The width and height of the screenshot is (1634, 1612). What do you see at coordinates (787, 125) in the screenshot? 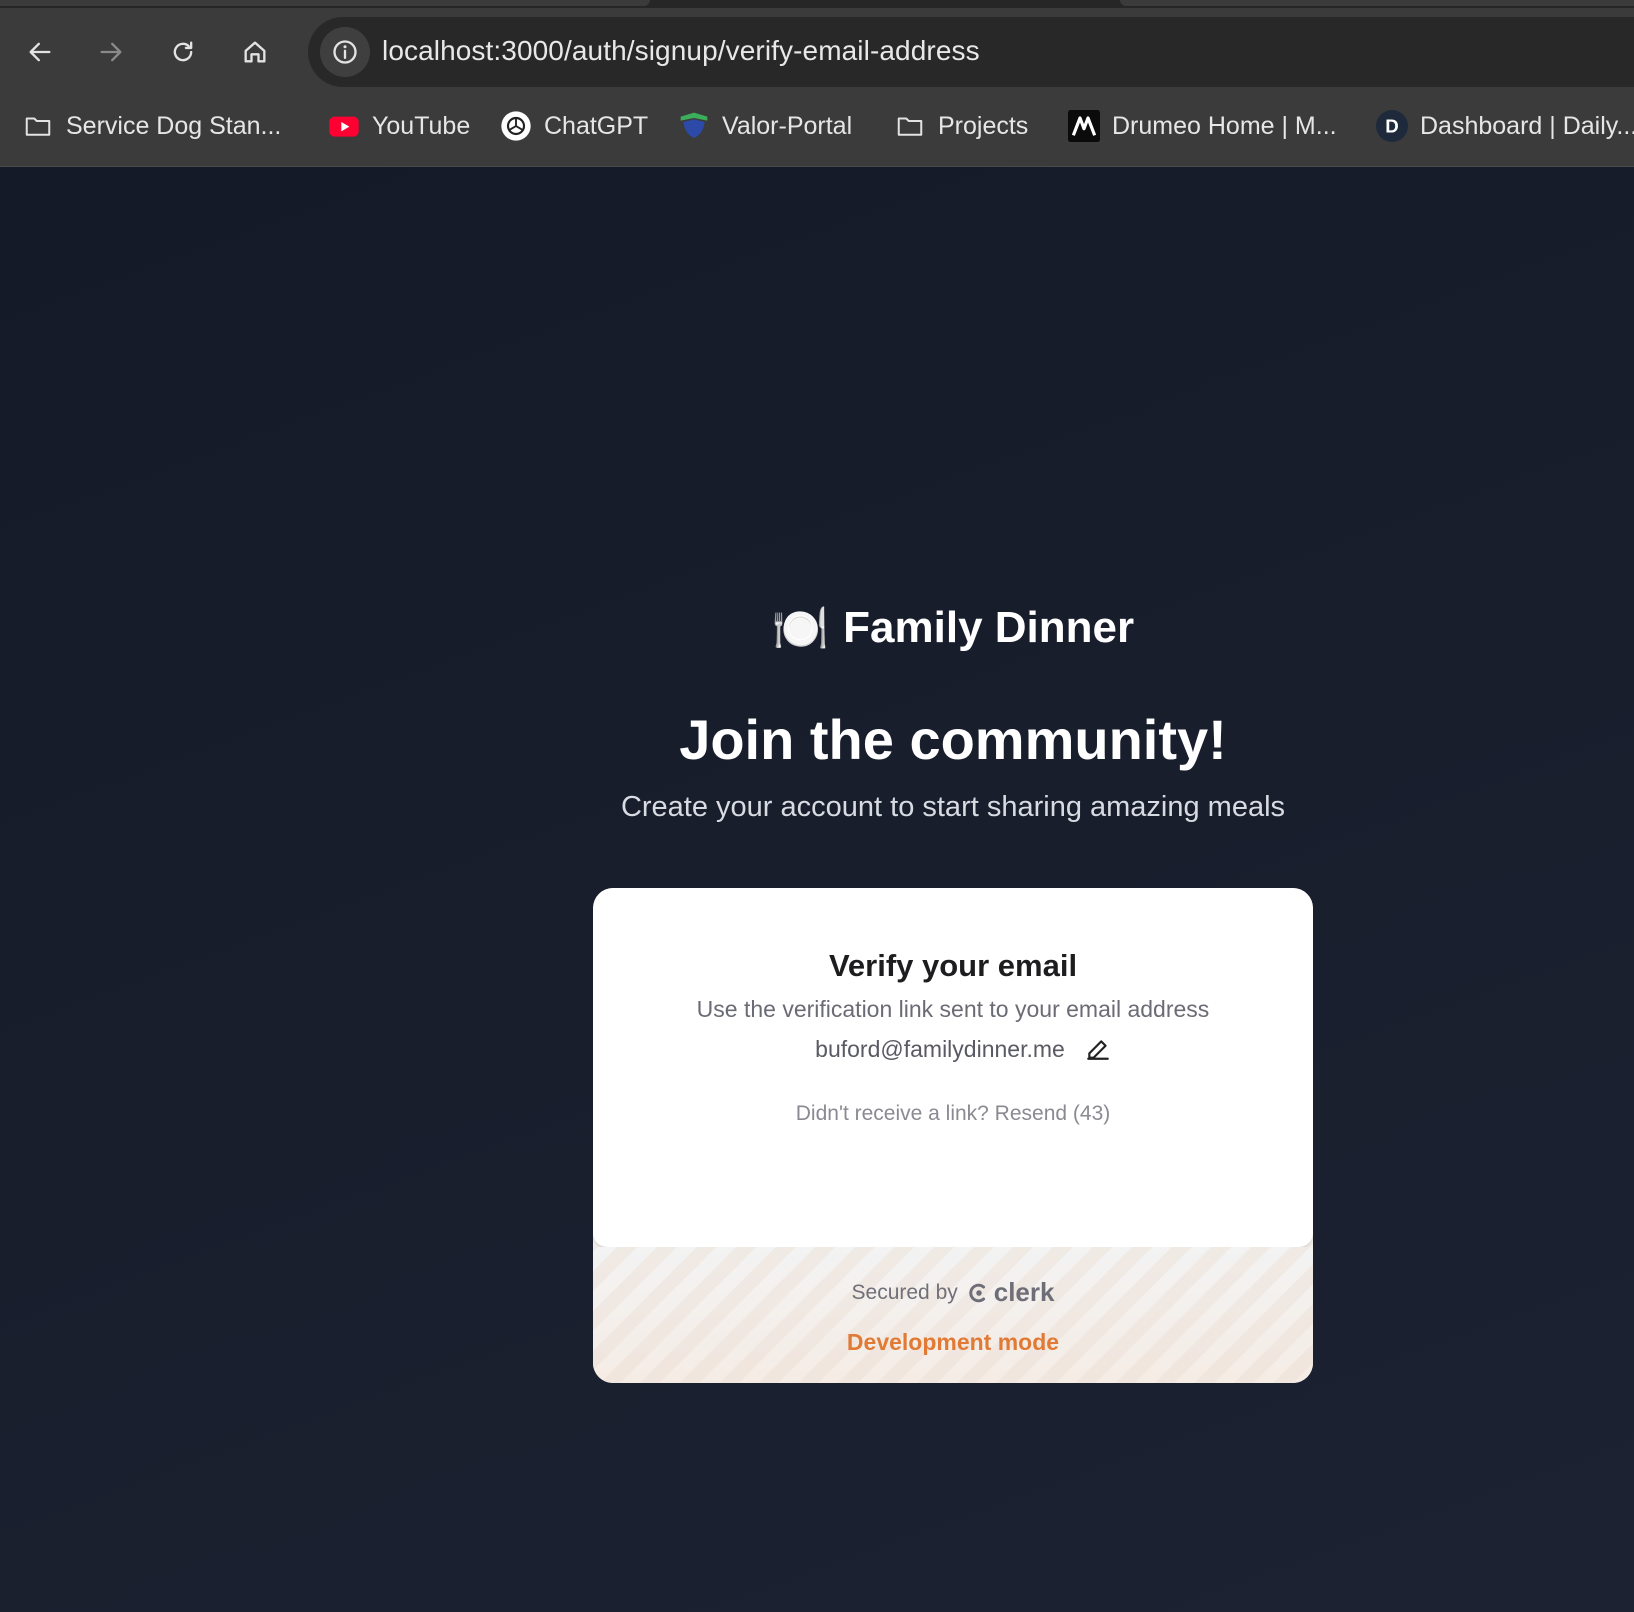
I see `bookmark-label: Valor-Portal` at bounding box center [787, 125].